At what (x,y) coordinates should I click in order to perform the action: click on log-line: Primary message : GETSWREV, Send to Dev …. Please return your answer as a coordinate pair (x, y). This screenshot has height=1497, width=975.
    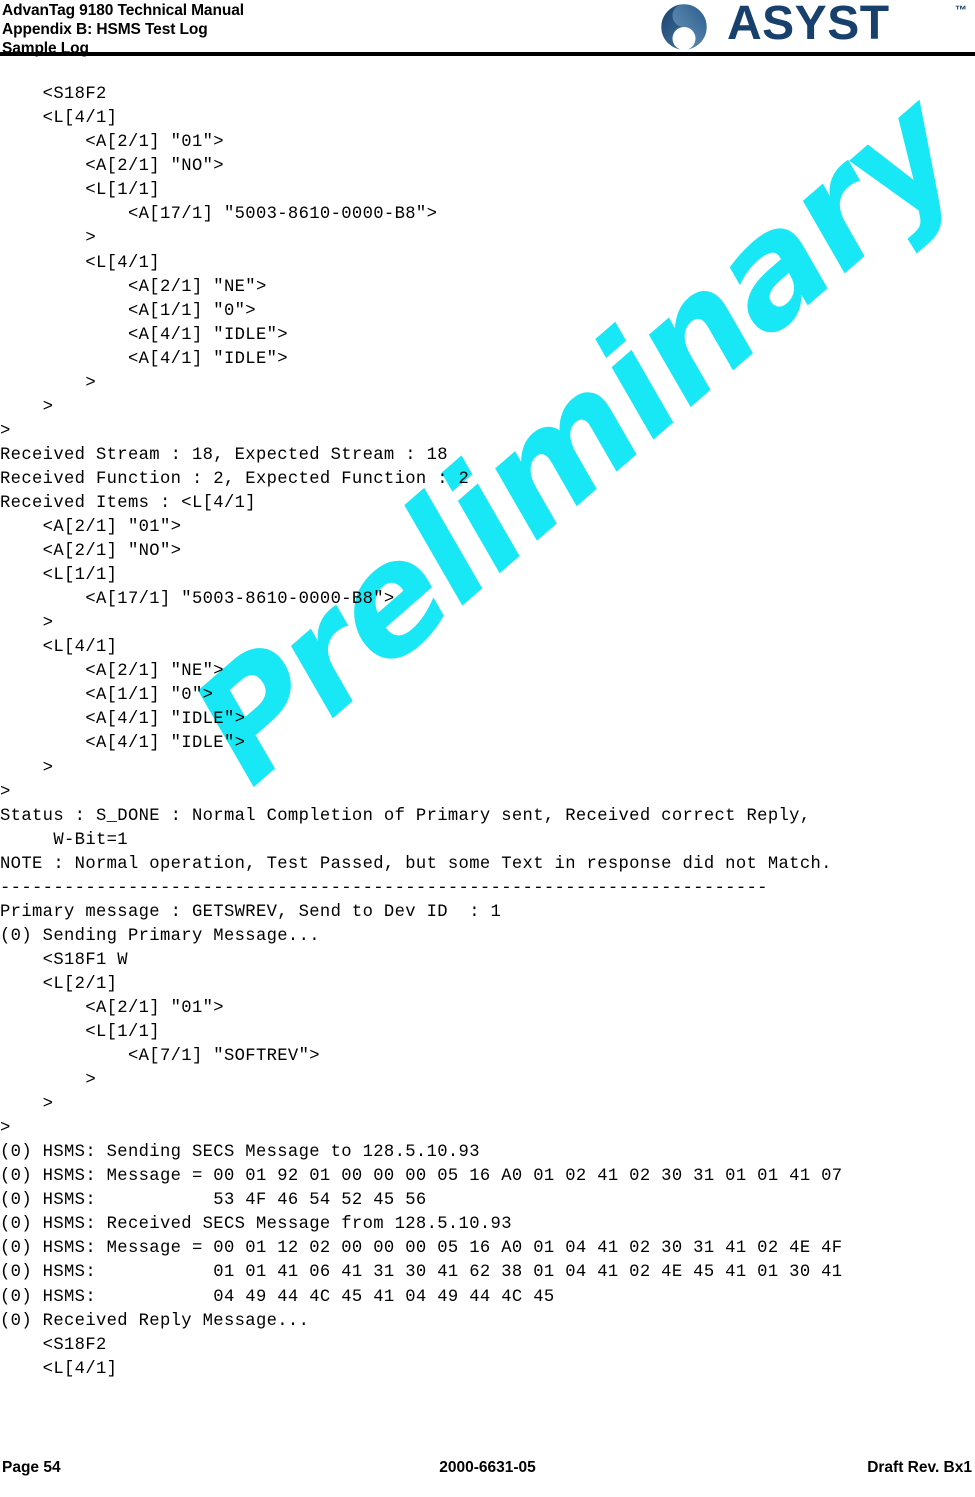
    Looking at the image, I should click on (251, 912).